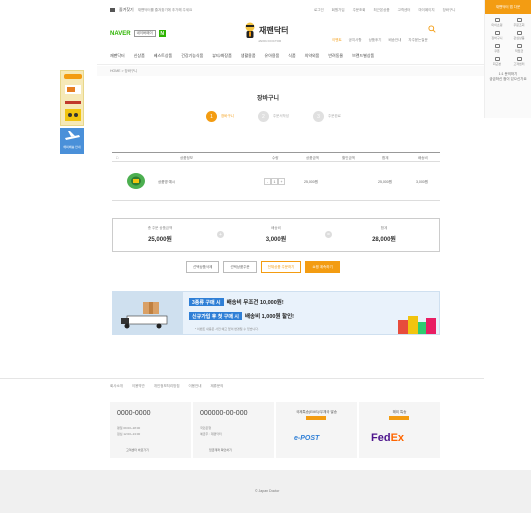  I want to click on select-all-checkbox: □, so click(117, 158).